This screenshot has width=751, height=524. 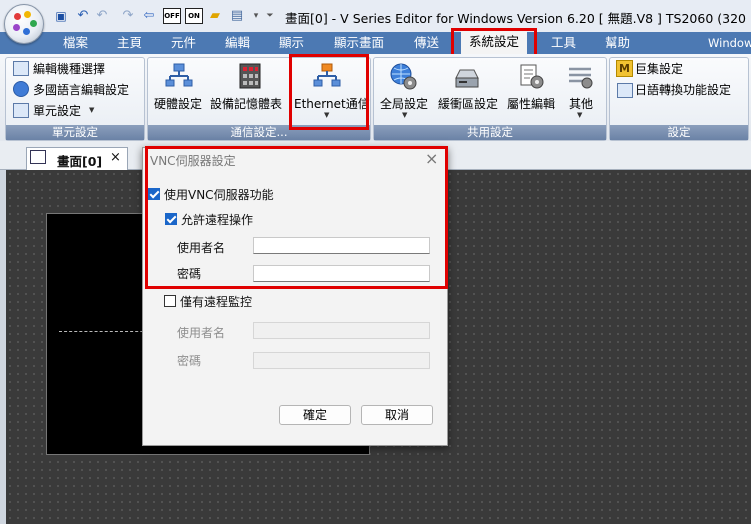 What do you see at coordinates (83, 16) in the screenshot?
I see `undo-icon: ↶` at bounding box center [83, 16].